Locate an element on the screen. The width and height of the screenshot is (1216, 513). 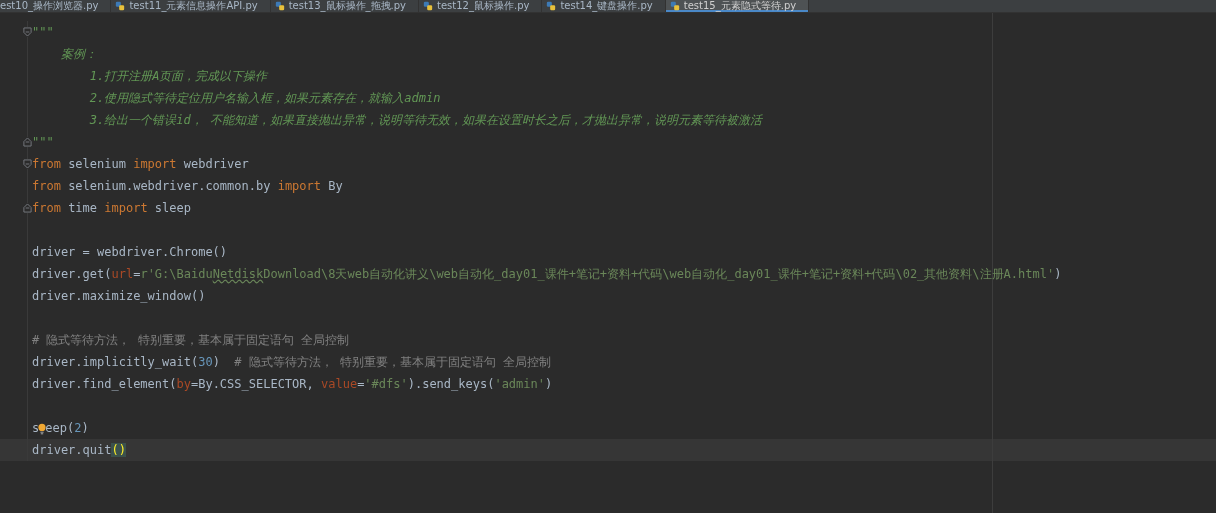
file-tab: test14_键盘操作.py is located at coordinates (604, 6).